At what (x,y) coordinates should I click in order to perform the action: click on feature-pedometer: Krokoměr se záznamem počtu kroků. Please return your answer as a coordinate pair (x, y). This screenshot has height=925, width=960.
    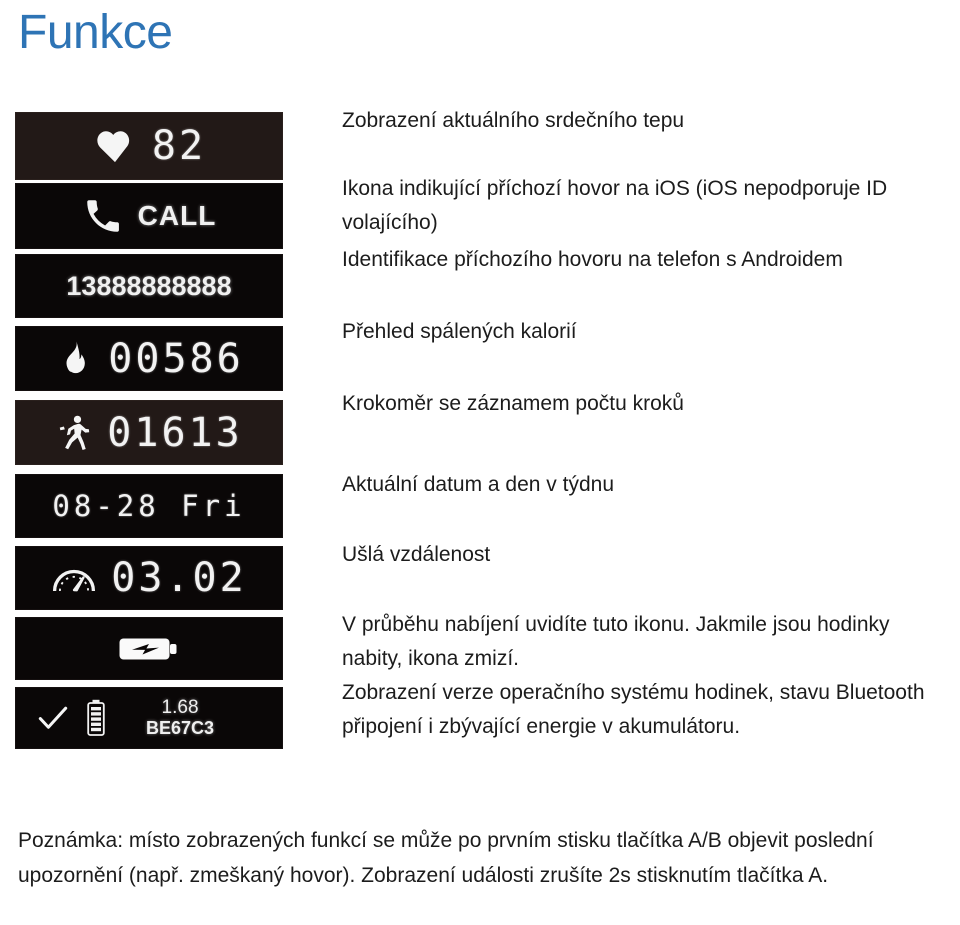
    Looking at the image, I should click on (513, 403).